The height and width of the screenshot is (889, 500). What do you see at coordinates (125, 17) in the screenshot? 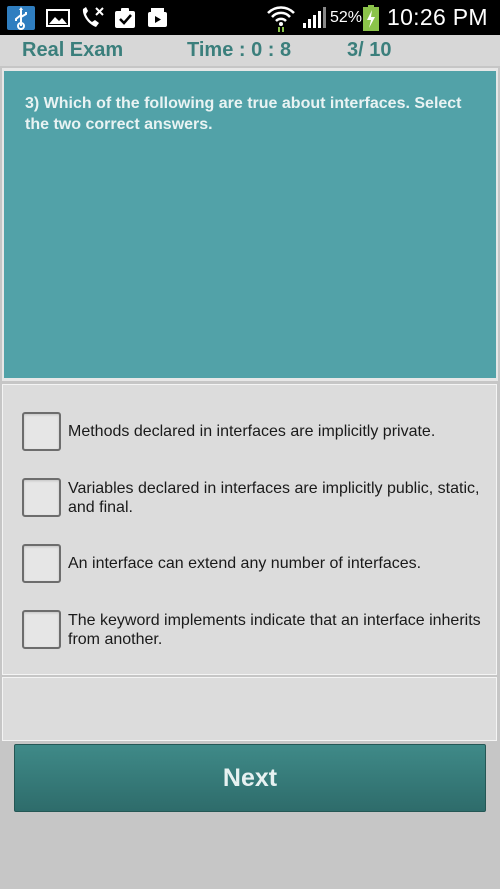
I see `clipboard-check-icon` at bounding box center [125, 17].